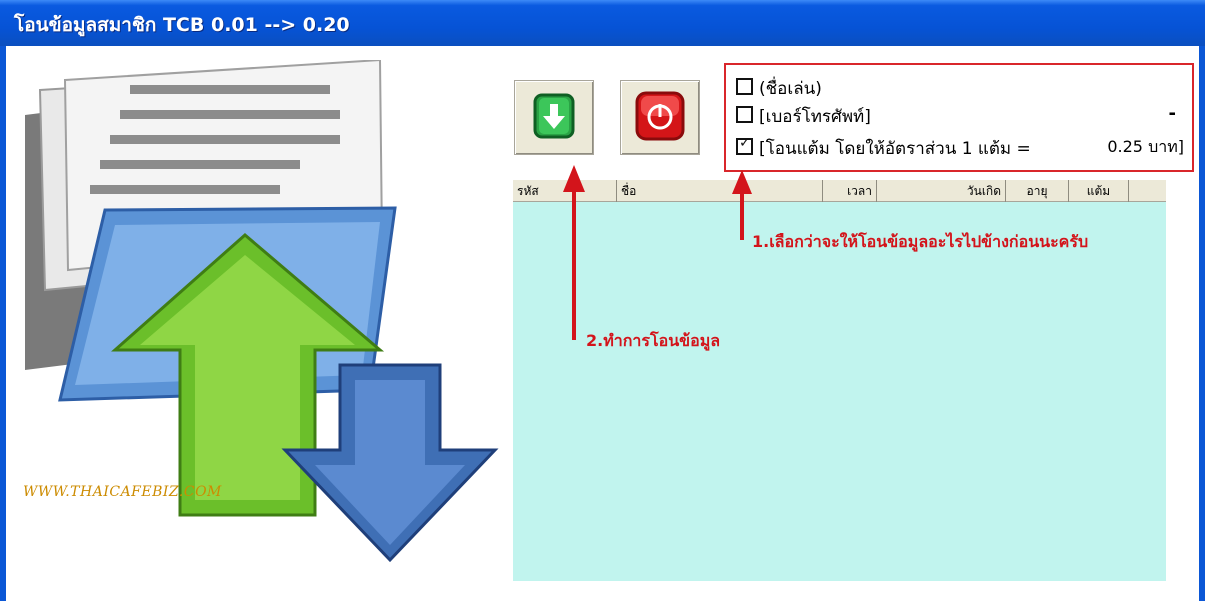  I want to click on annotation-step2: 2.ทำการโอนข้อมูล, so click(653, 340).